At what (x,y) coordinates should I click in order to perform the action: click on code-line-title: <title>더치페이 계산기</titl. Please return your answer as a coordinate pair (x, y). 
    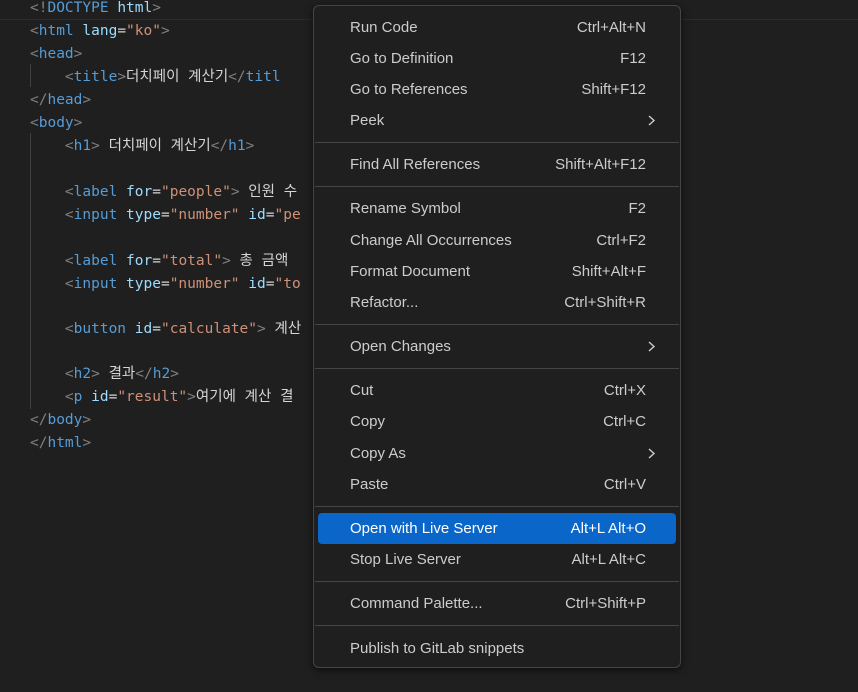
    Looking at the image, I should click on (172, 77).